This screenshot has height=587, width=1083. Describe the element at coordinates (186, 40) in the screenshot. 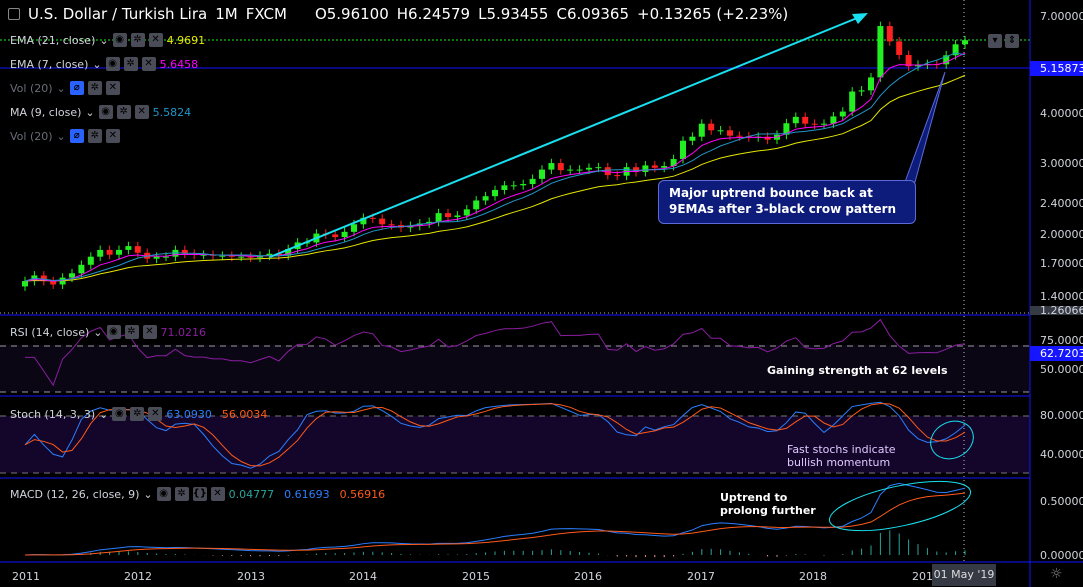

I see `ema21-value: 4.9691` at that location.